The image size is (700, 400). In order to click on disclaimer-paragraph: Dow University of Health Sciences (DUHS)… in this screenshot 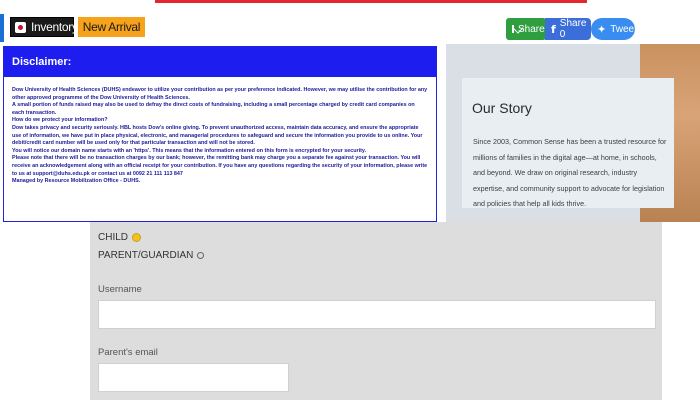, I will do `click(220, 94)`.